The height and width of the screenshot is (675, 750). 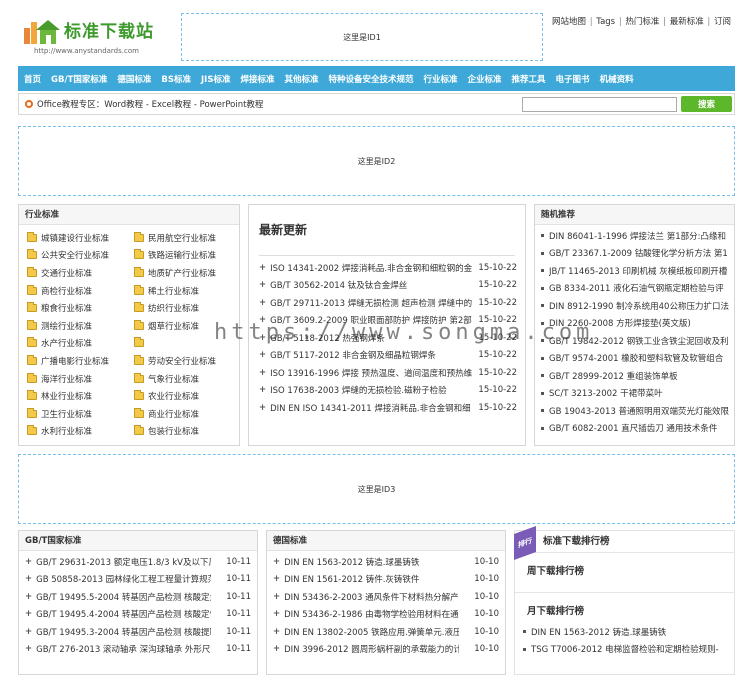 What do you see at coordinates (370, 79) in the screenshot?
I see `nav-item: 特种设备安全技术规范` at bounding box center [370, 79].